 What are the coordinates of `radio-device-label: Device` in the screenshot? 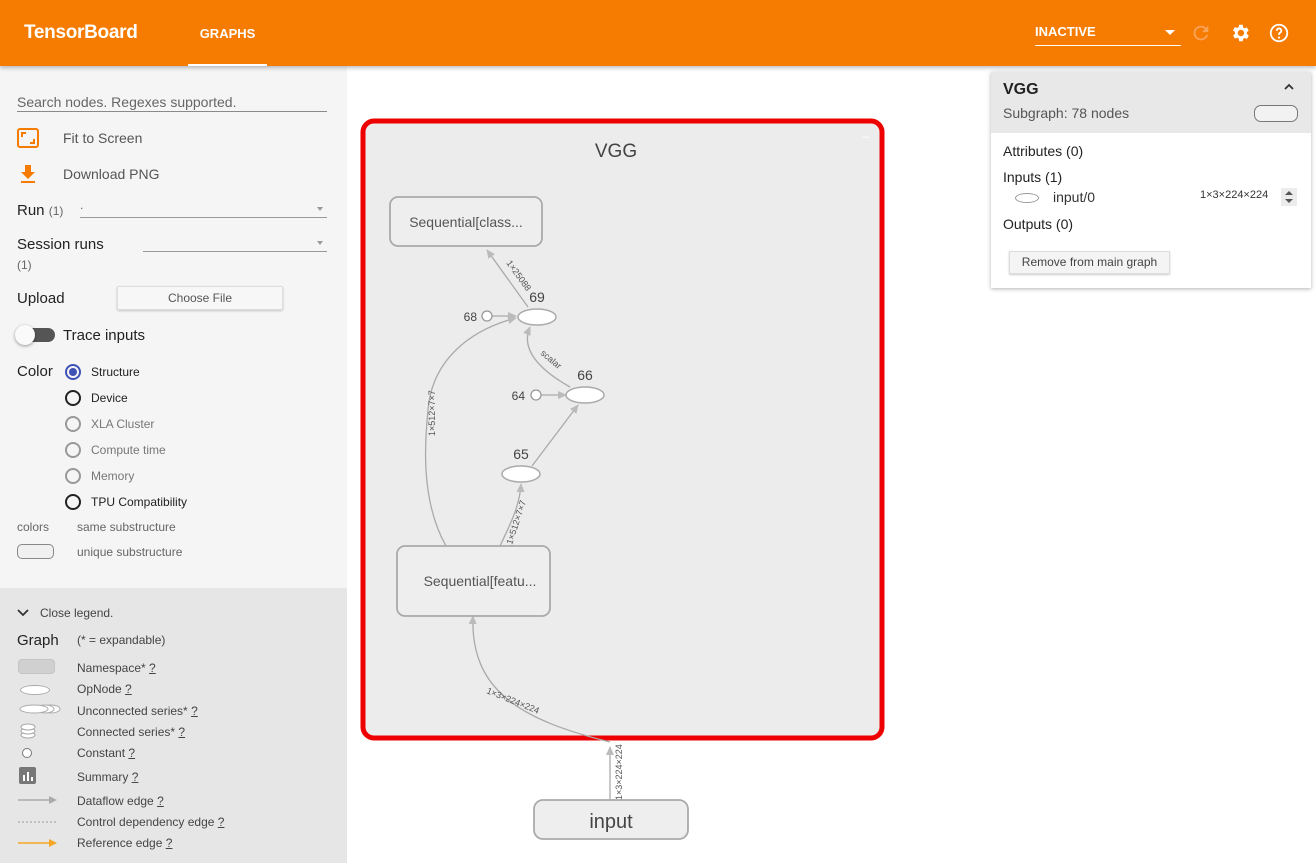 It's located at (109, 398).